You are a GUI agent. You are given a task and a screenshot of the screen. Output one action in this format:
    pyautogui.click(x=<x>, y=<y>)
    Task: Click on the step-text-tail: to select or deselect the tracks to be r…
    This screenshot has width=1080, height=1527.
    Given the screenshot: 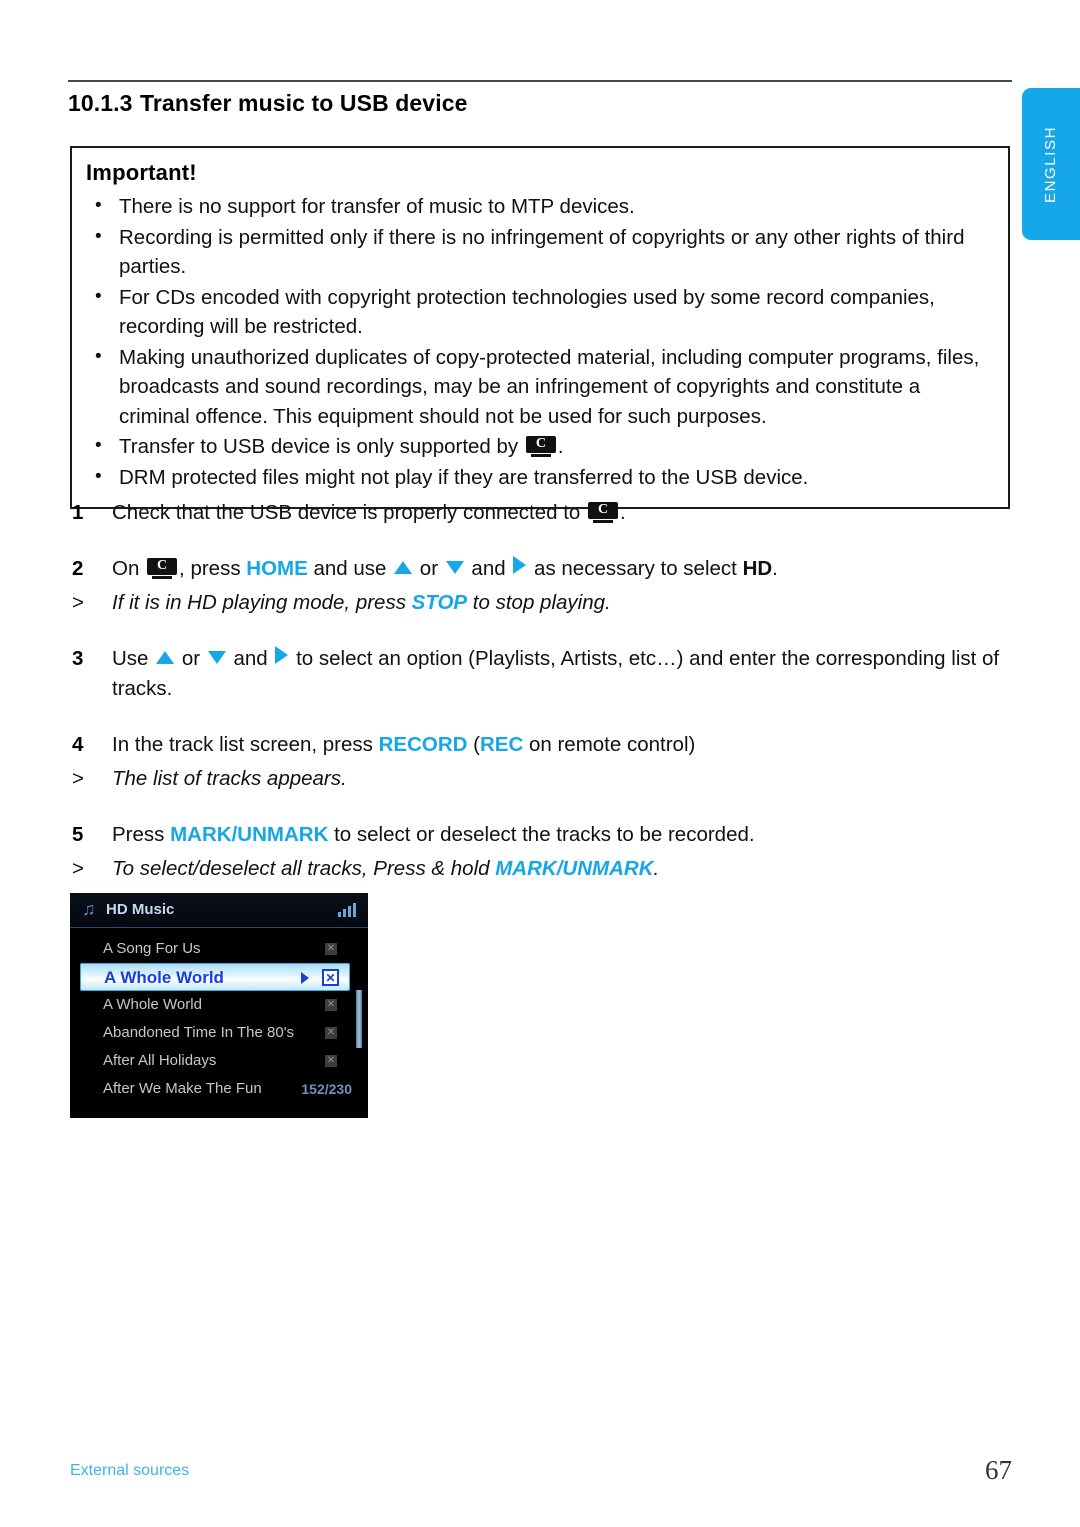 What is the action you would take?
    pyautogui.click(x=541, y=834)
    